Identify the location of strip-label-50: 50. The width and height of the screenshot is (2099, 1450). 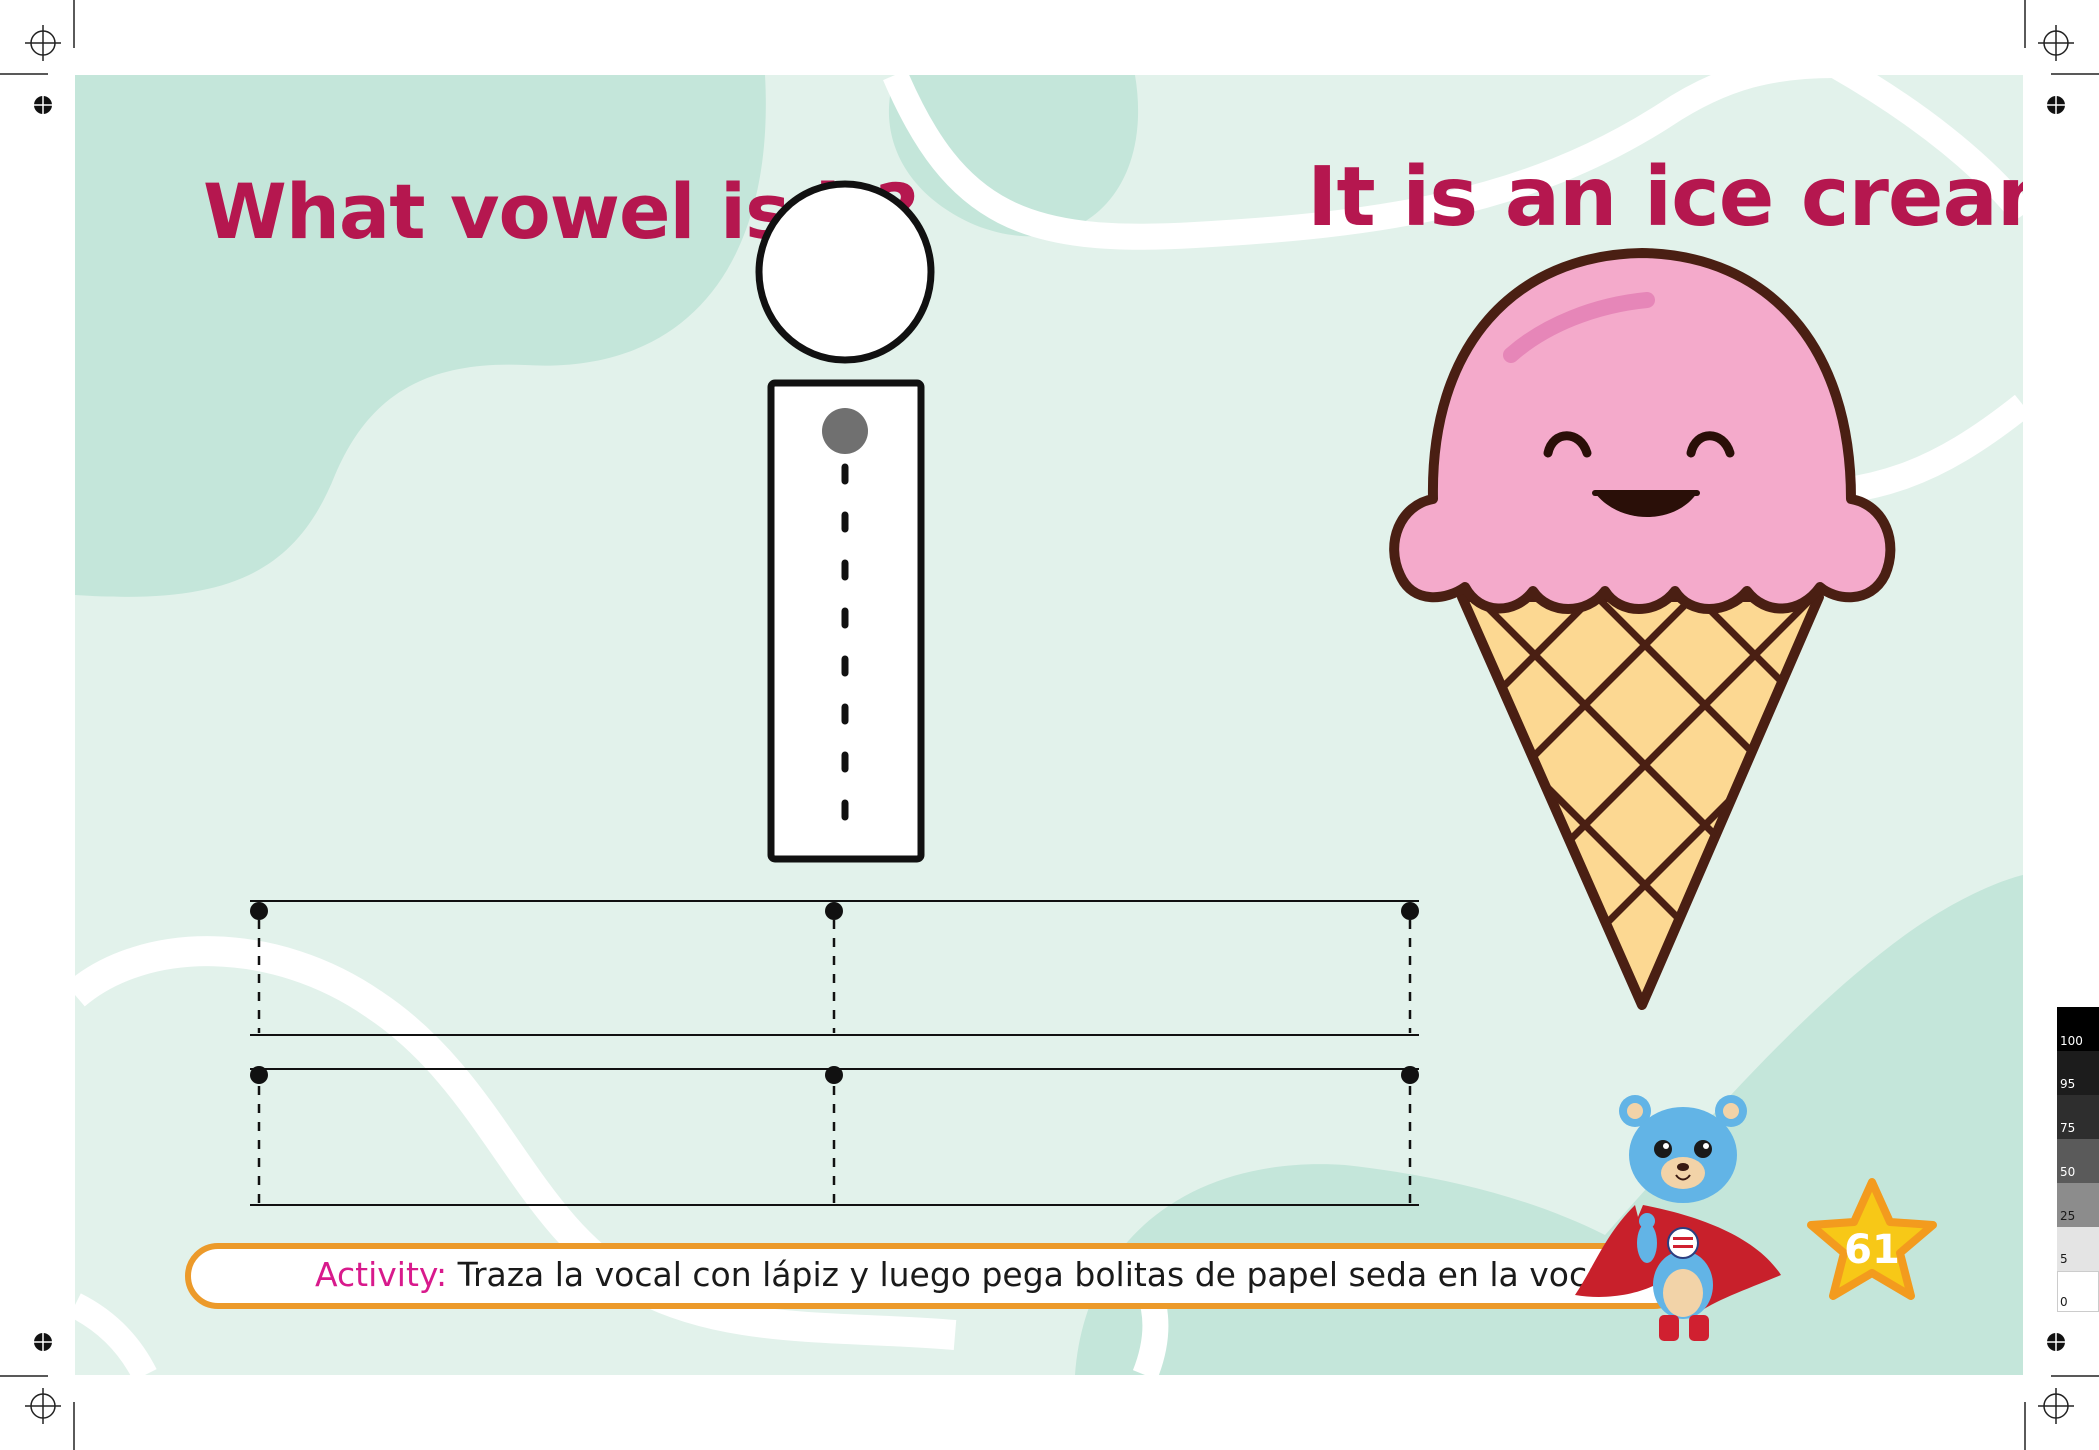
(2068, 1172).